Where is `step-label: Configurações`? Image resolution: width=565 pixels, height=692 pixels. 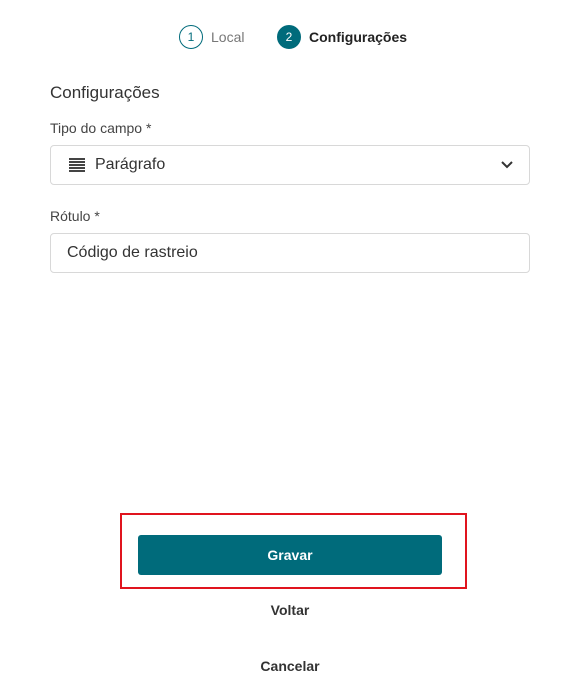
step-label: Configurações is located at coordinates (358, 37).